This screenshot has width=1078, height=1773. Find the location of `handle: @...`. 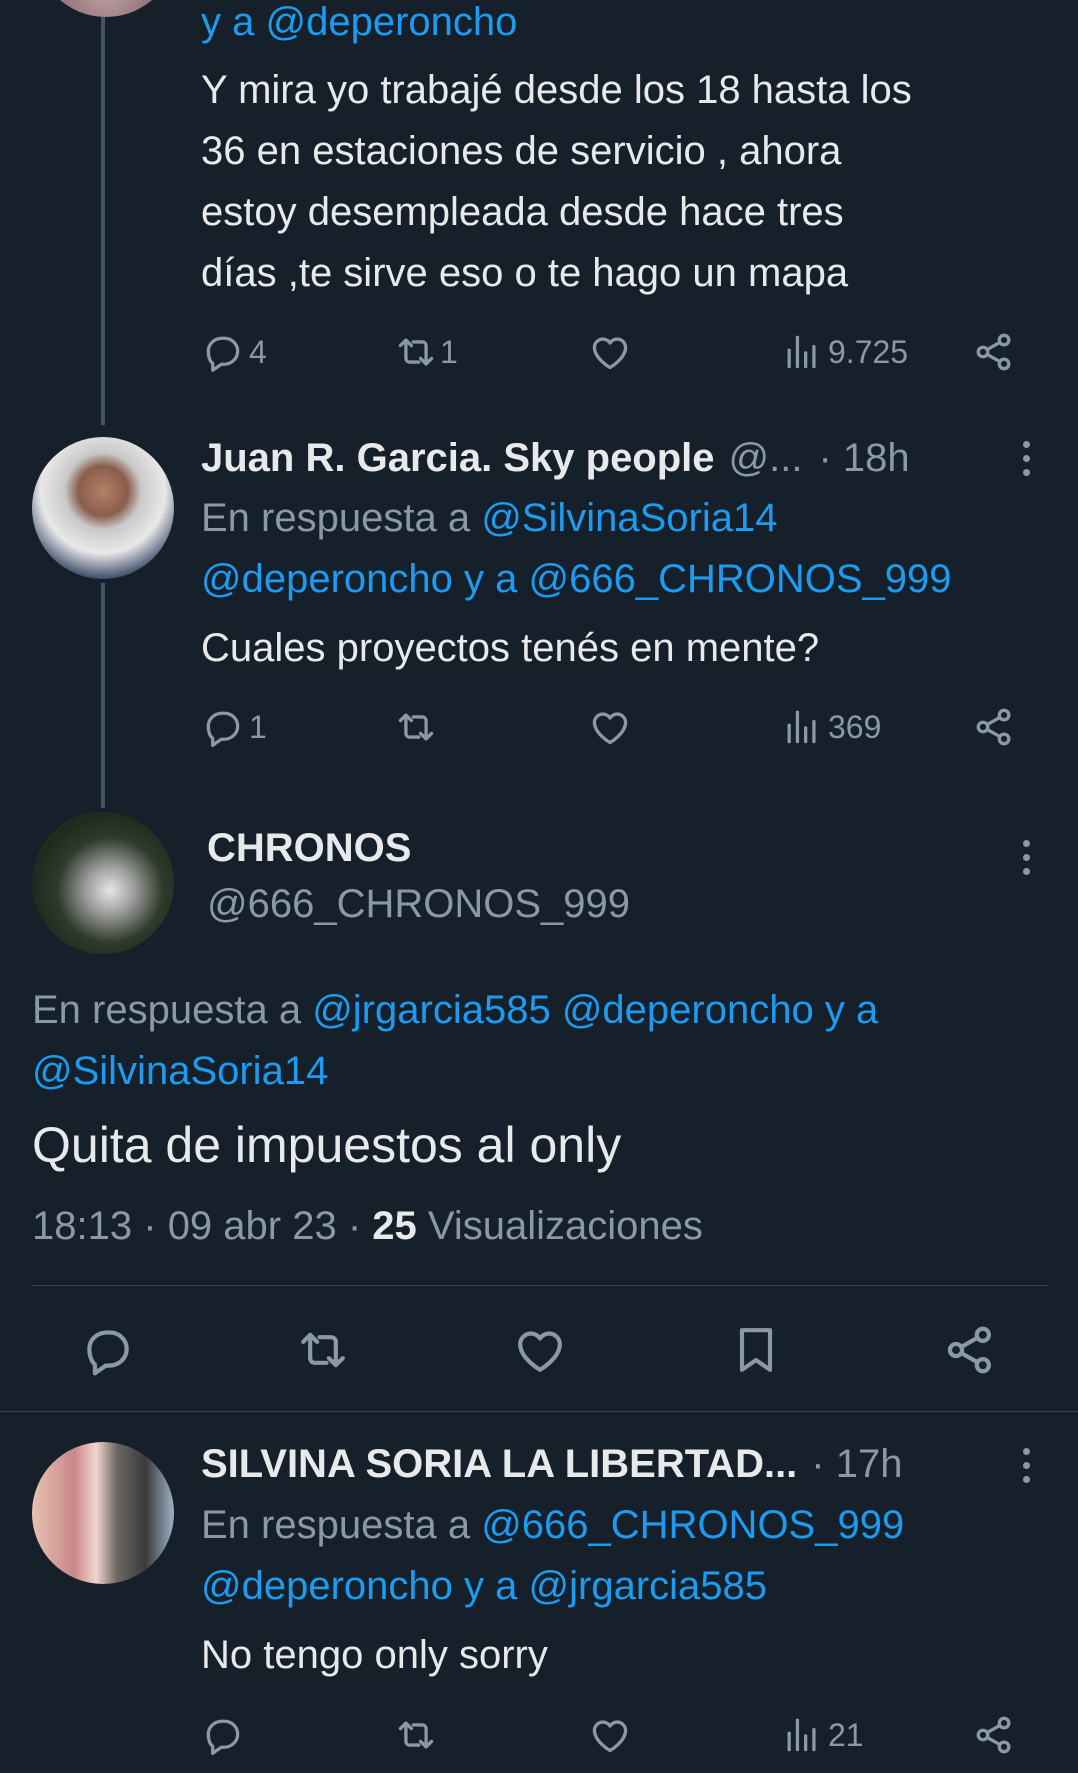

handle: @... is located at coordinates (766, 458).